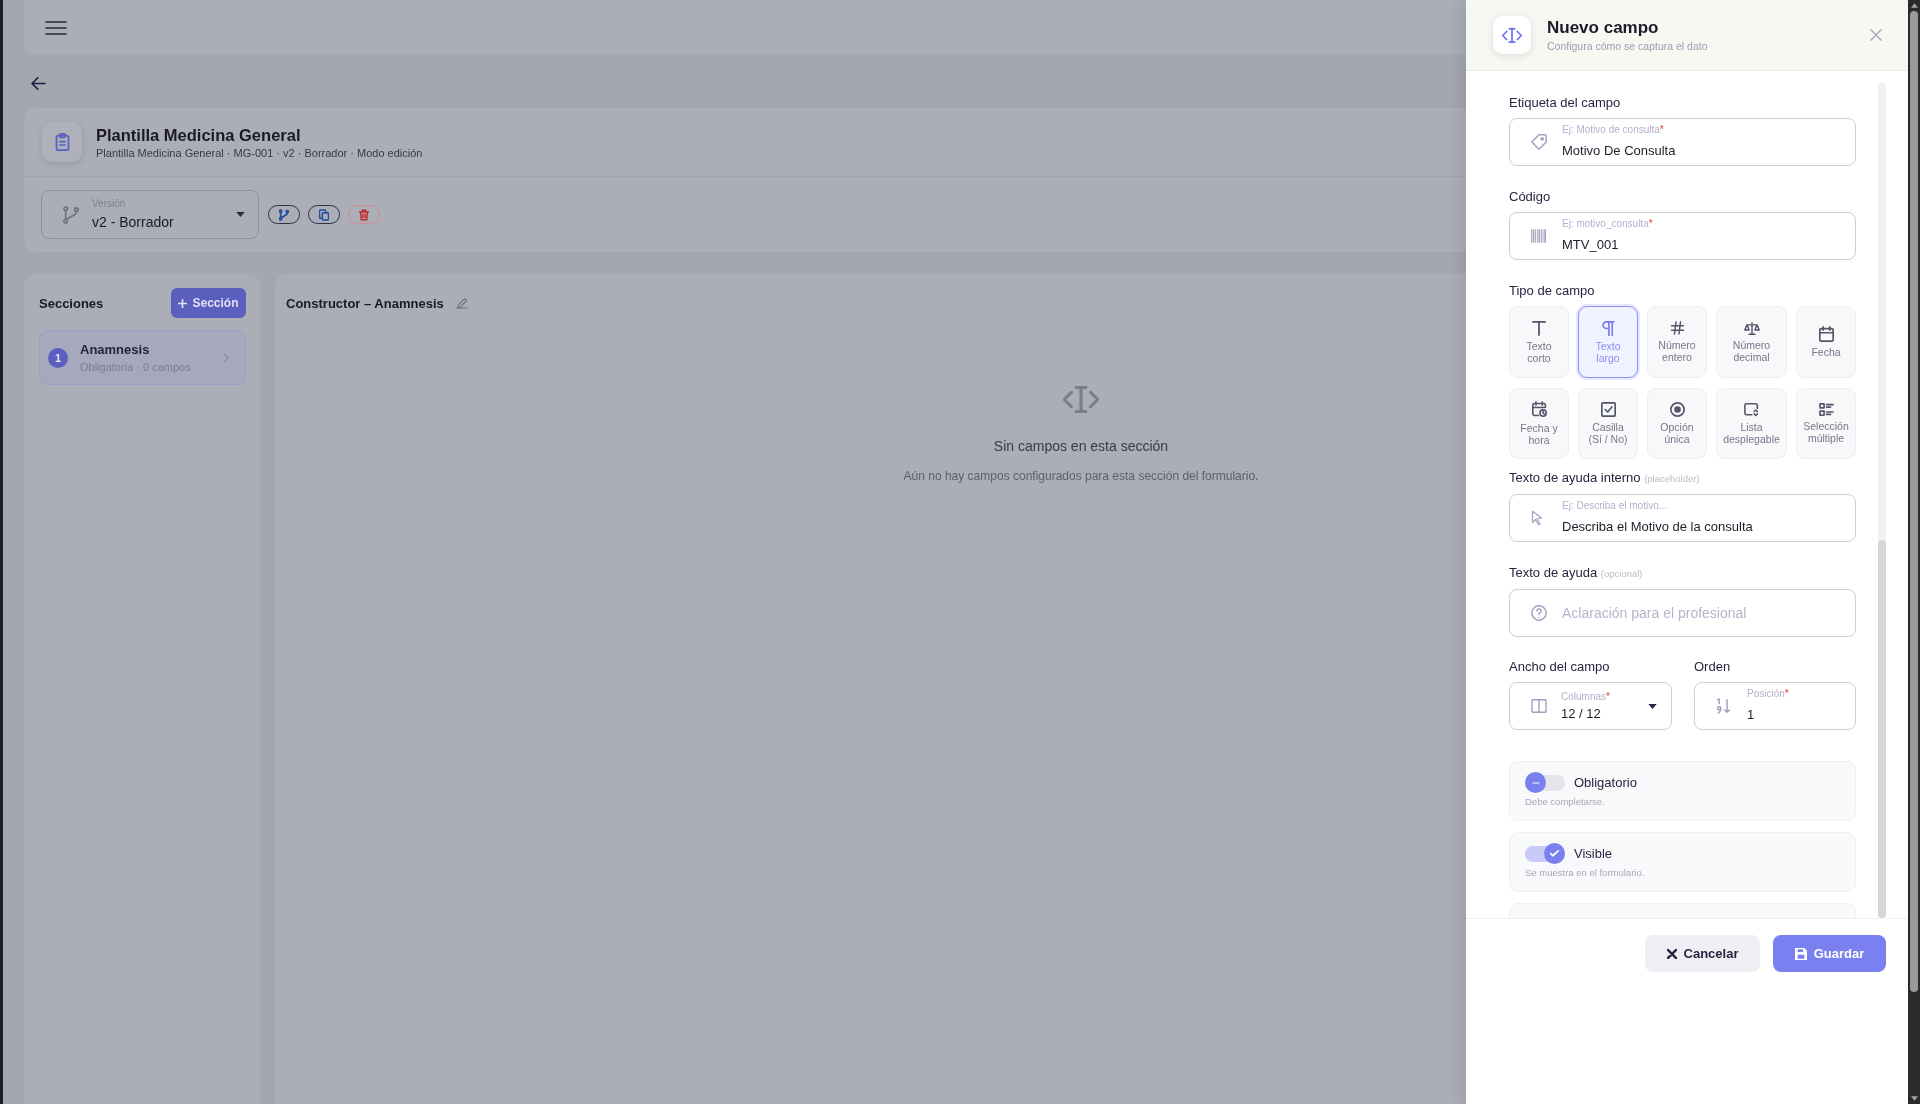 This screenshot has height=1104, width=1920. What do you see at coordinates (1829, 953) in the screenshot?
I see `save-button: Guardar` at bounding box center [1829, 953].